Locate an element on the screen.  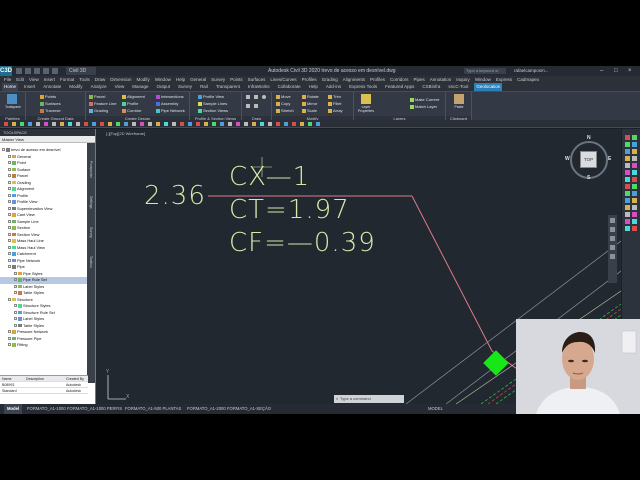
feature-line-button: Feature Line is located at coordinates (102, 103).